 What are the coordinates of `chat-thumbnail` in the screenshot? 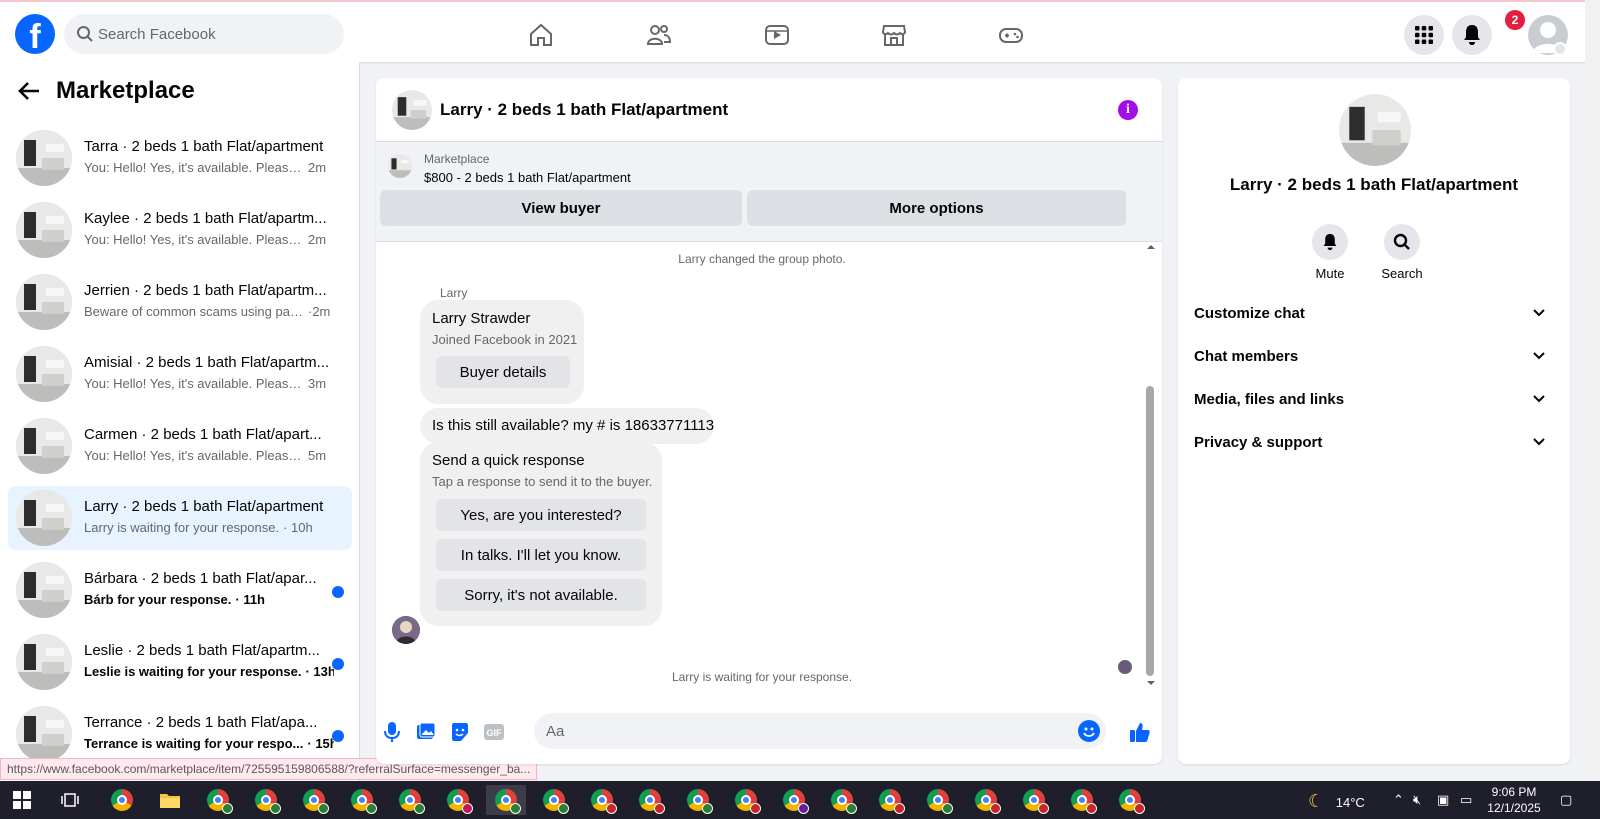 It's located at (412, 110).